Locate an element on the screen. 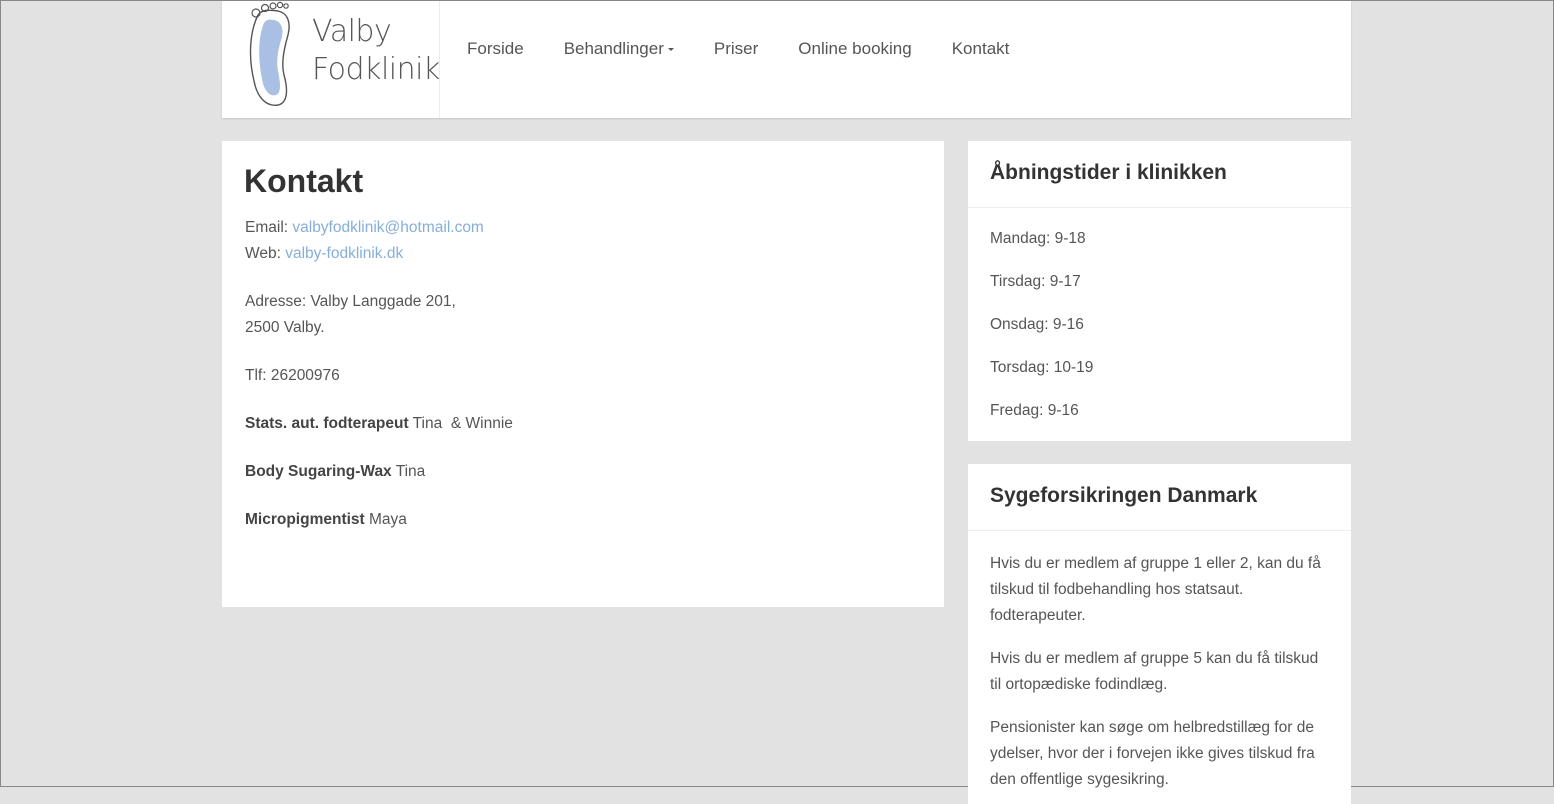  email-label: Email: is located at coordinates (269, 227).